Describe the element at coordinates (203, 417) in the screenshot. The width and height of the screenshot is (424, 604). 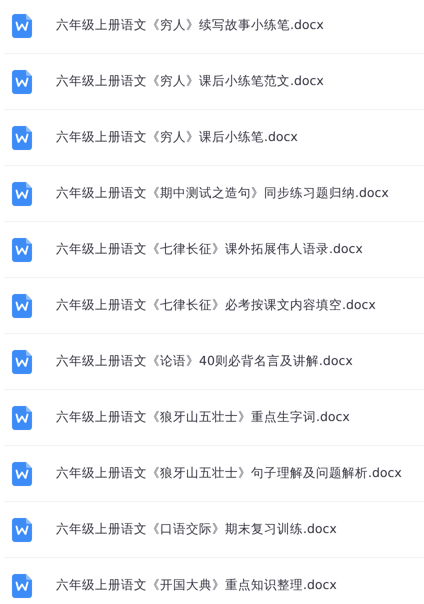
I see `file-name: 六年级上册语文《狼牙山五壮士》重点生字词.docx` at that location.